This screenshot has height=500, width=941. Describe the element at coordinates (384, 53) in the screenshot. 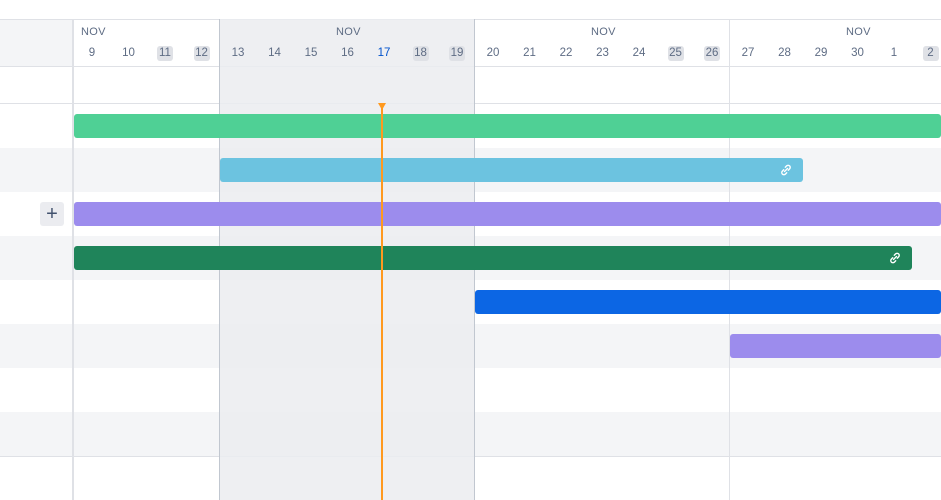

I see `day-label: 17` at that location.